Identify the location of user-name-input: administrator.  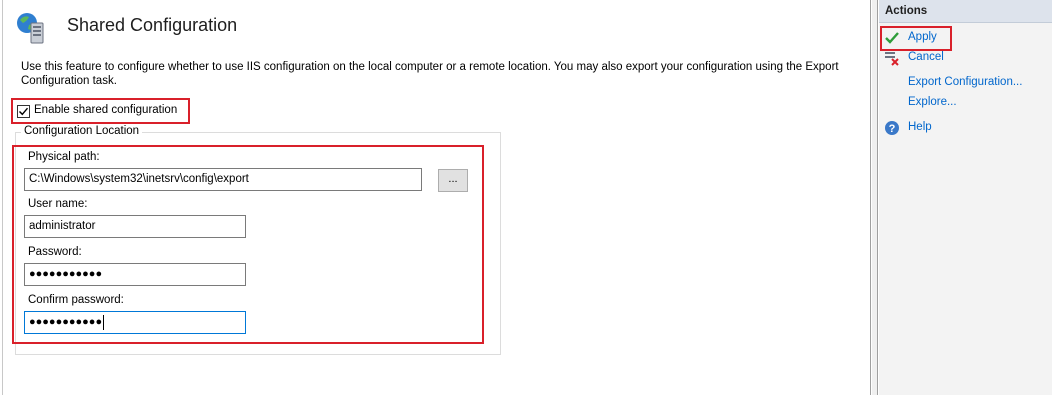
(135, 226).